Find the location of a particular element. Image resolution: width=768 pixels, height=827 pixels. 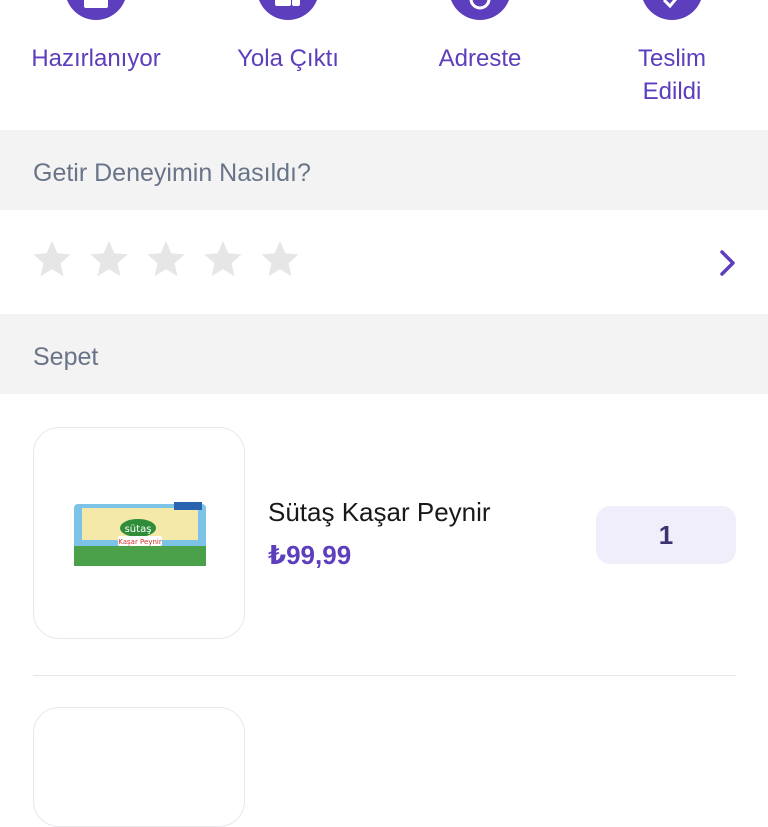

package-label-text: Kaşar Peynir is located at coordinates (140, 542).